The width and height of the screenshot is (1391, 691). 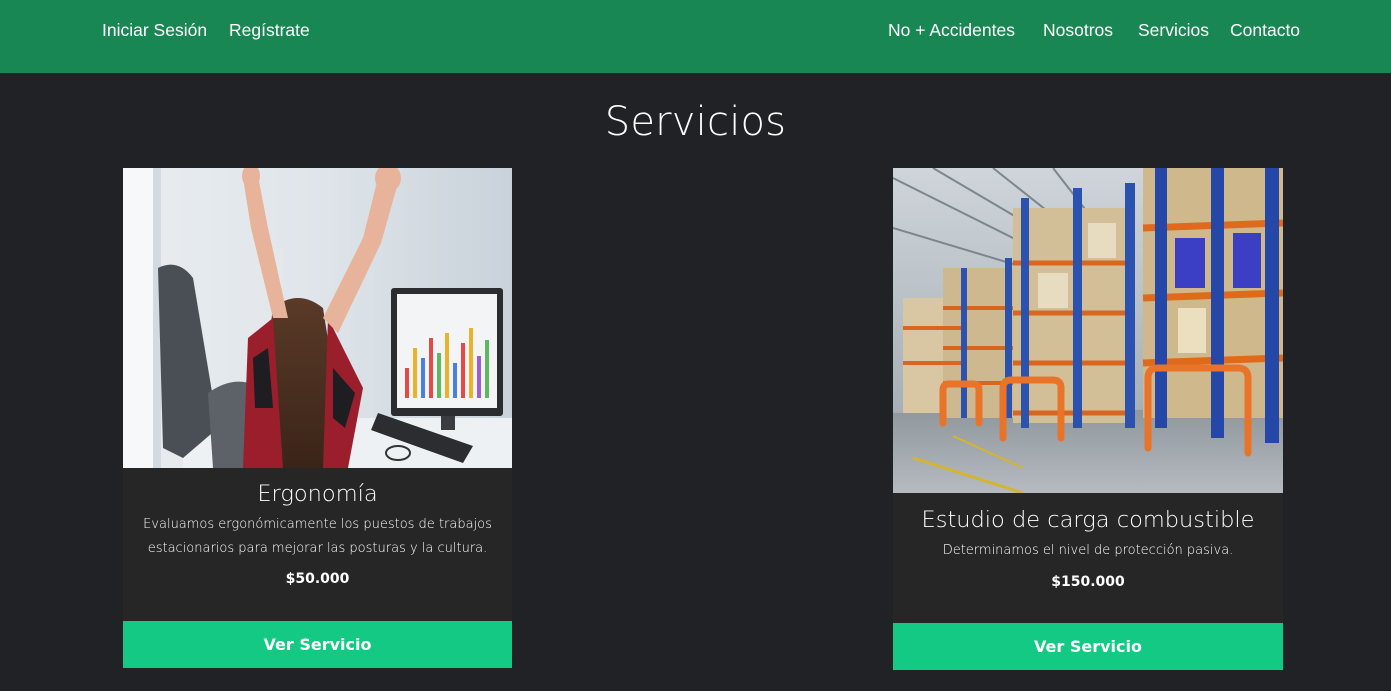 What do you see at coordinates (1088, 646) in the screenshot?
I see `carga-combustible-view-service-button: Ver Servicio` at bounding box center [1088, 646].